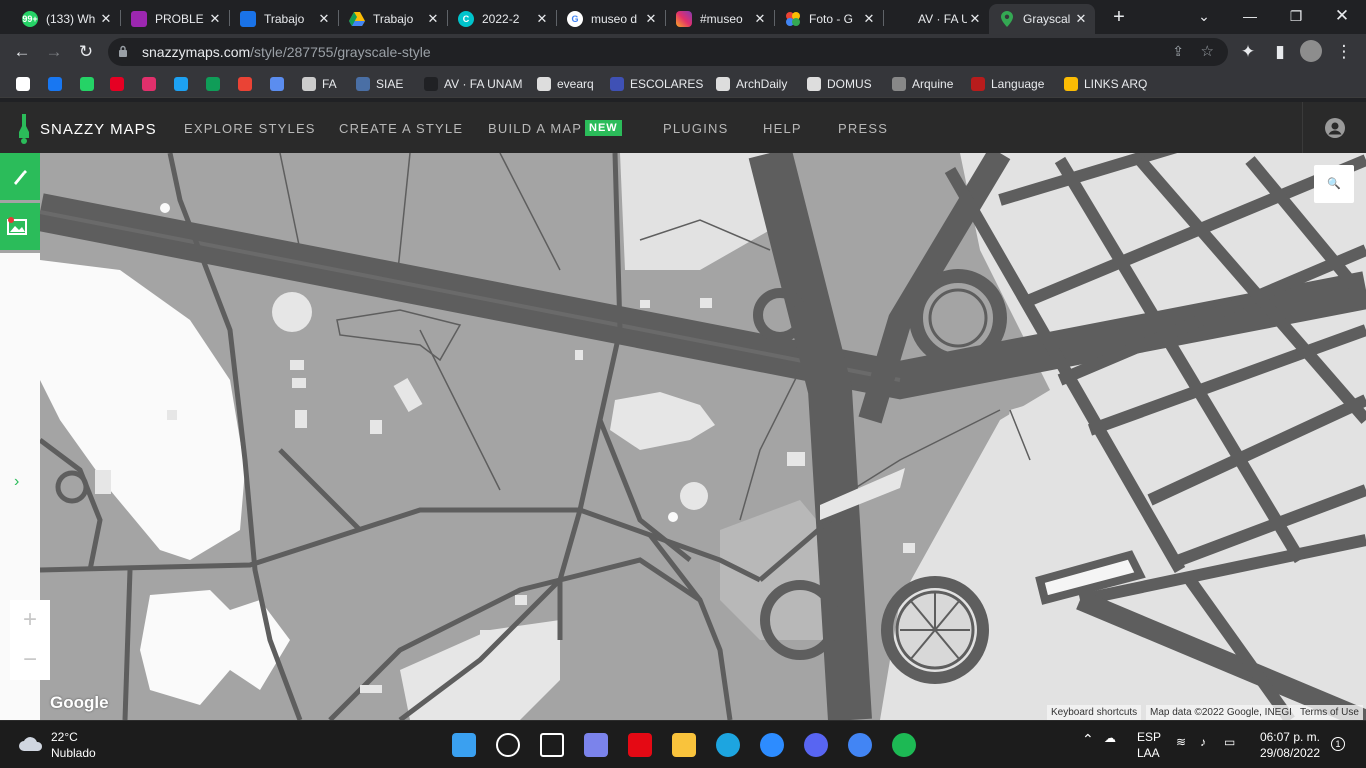  Describe the element at coordinates (175, 19) in the screenshot. I see `tab-problemas: PROBLE ✕` at that location.